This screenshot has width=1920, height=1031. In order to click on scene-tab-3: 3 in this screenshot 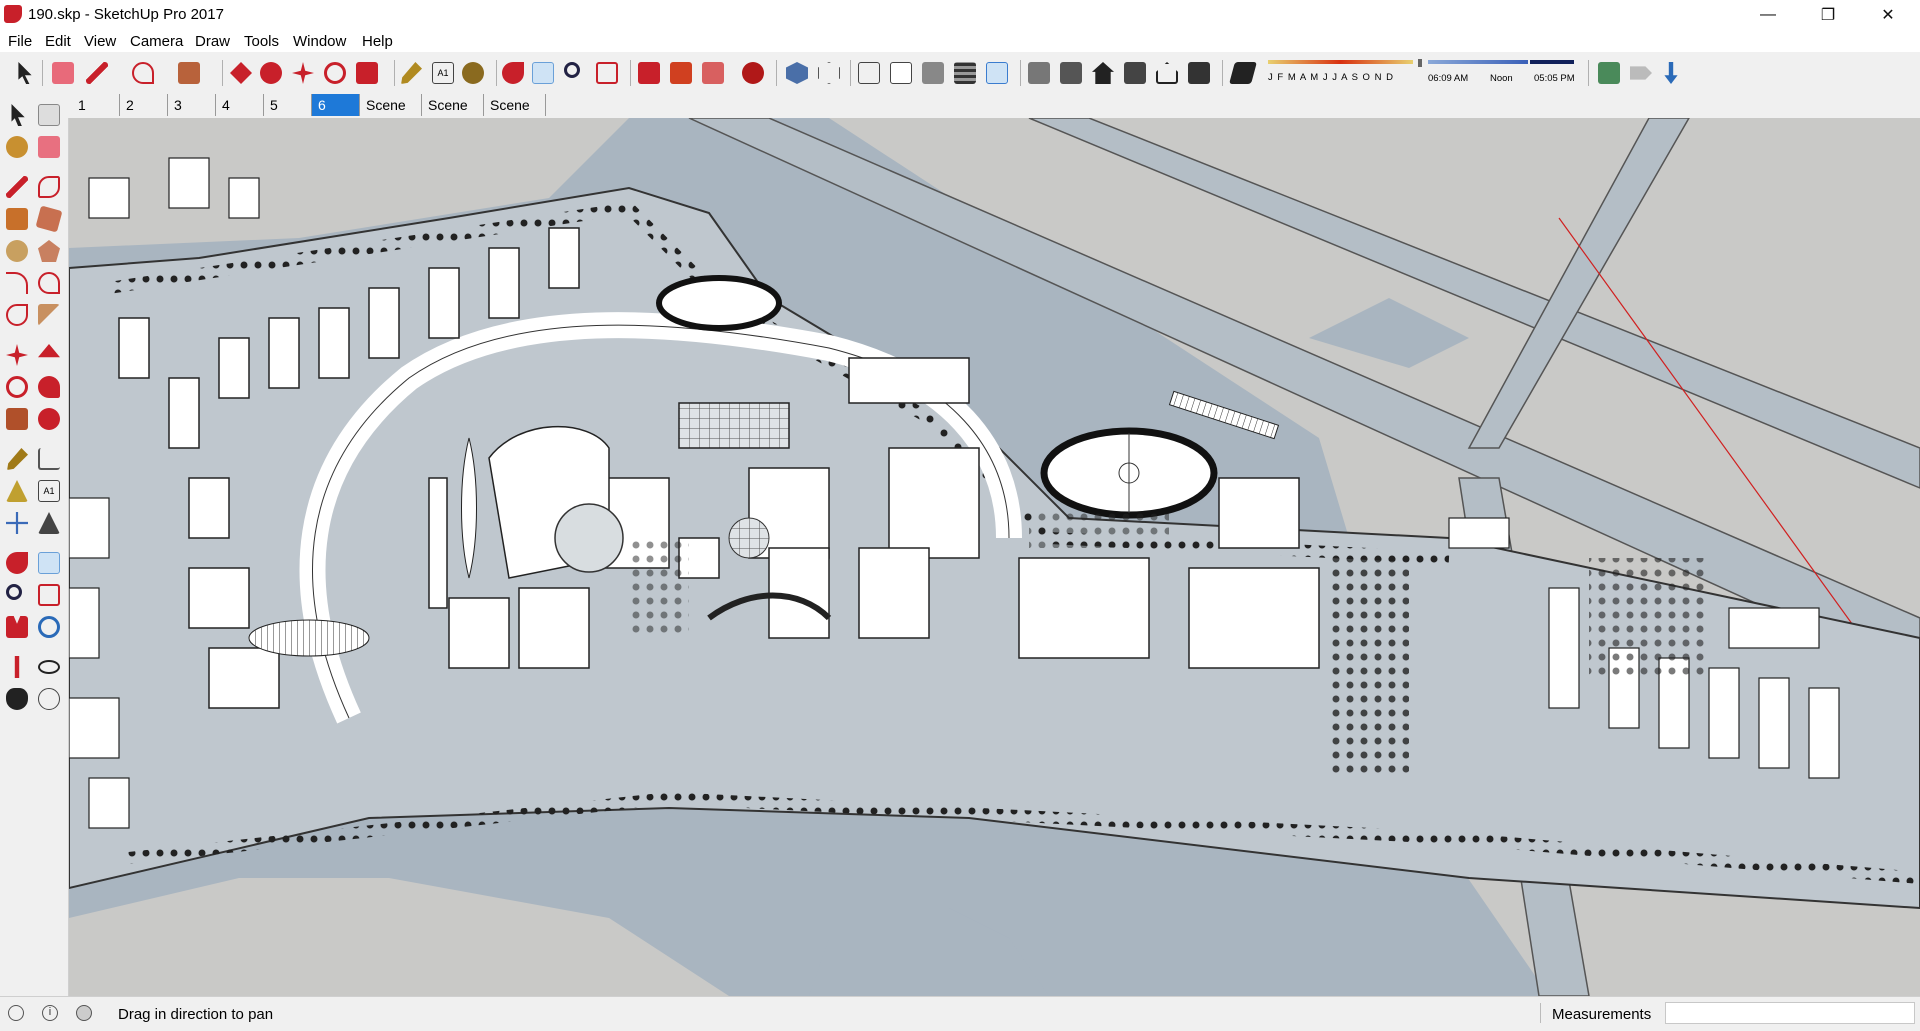, I will do `click(192, 105)`.